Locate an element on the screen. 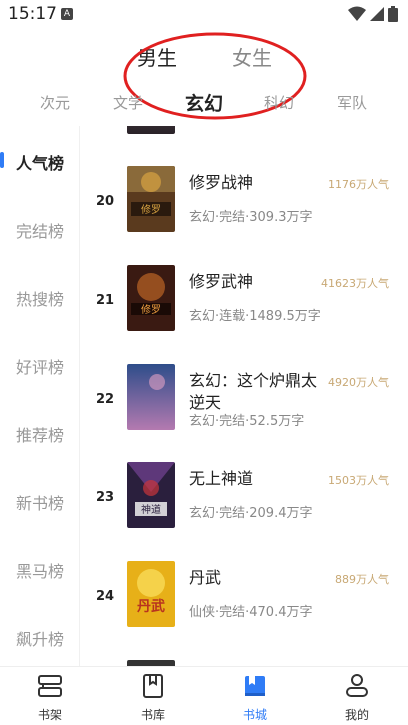 The width and height of the screenshot is (408, 725). nav-profile: 我的 is located at coordinates (357, 698).